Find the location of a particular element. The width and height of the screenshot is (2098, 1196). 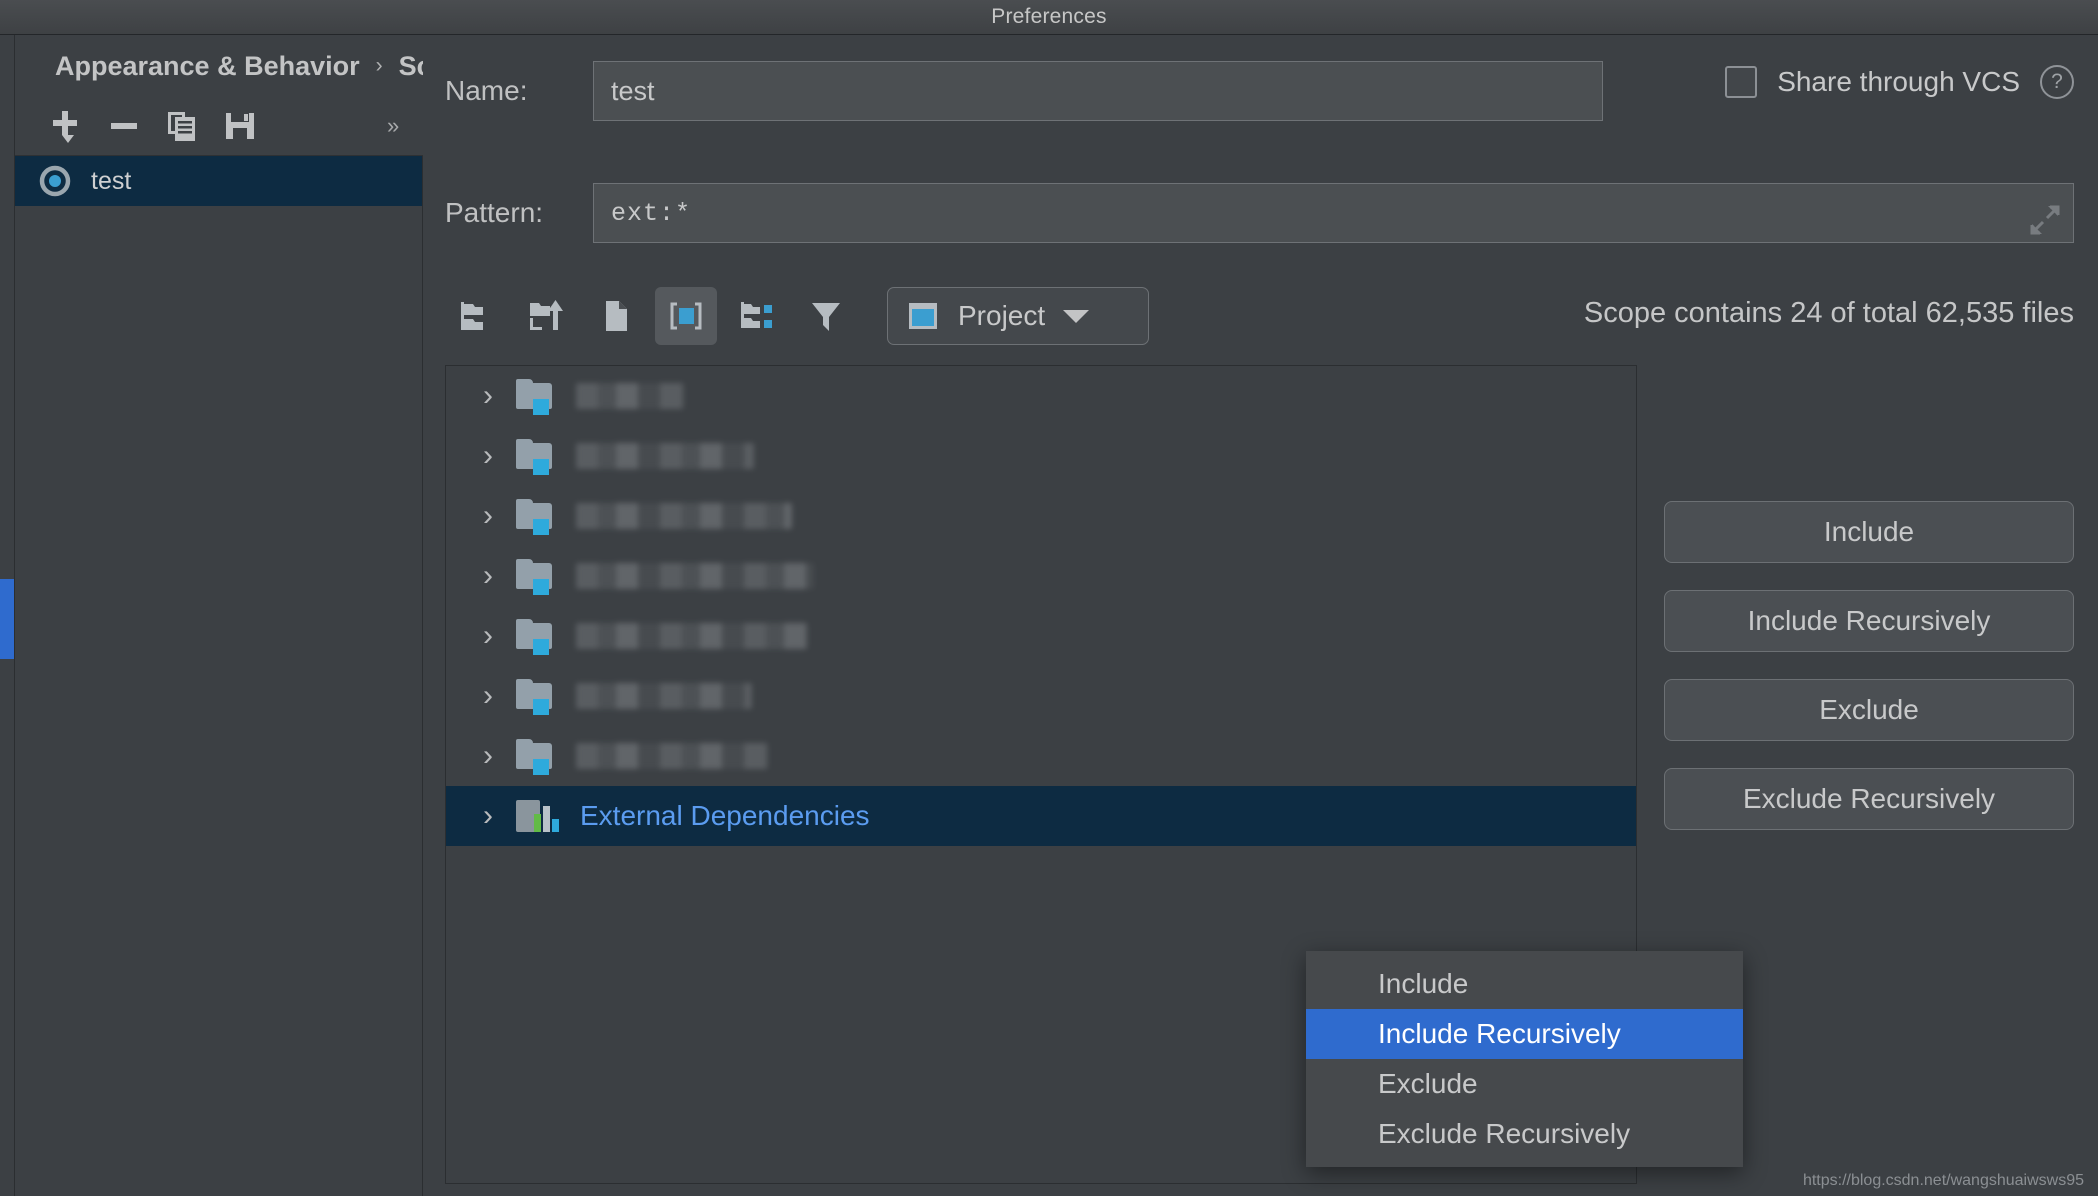

file-button is located at coordinates (616, 316).